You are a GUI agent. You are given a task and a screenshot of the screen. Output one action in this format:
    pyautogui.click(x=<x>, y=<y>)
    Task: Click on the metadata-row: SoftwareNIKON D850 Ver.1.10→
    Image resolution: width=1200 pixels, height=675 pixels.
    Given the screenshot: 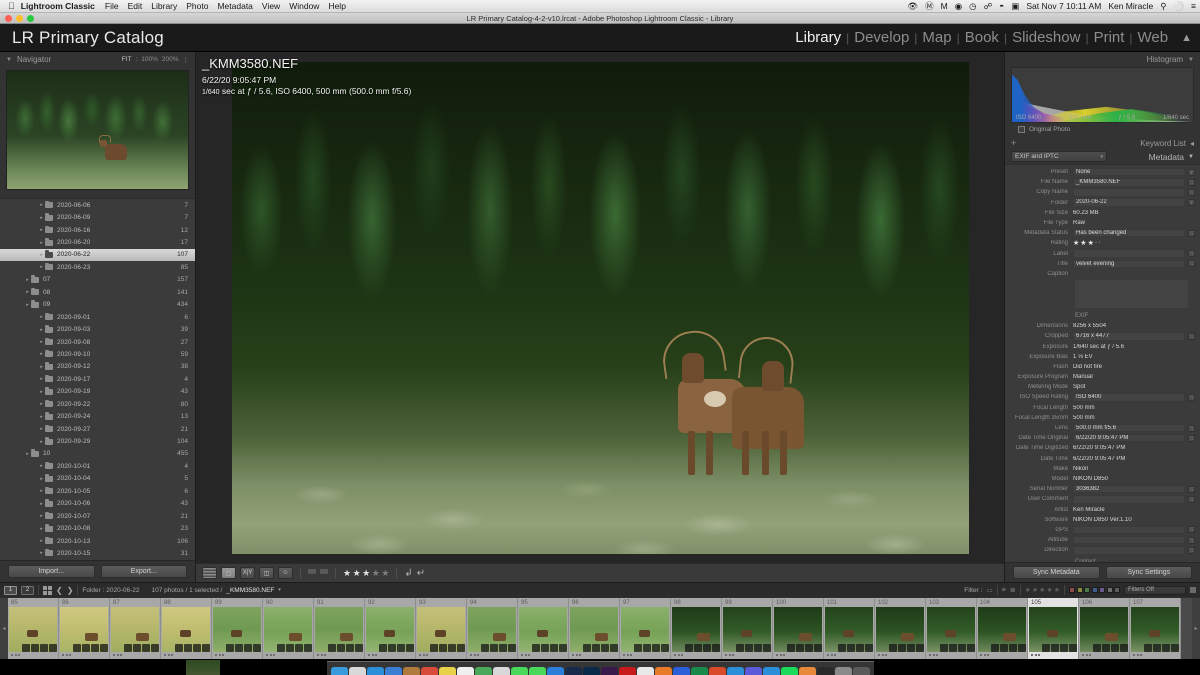 What is the action you would take?
    pyautogui.click(x=1102, y=520)
    